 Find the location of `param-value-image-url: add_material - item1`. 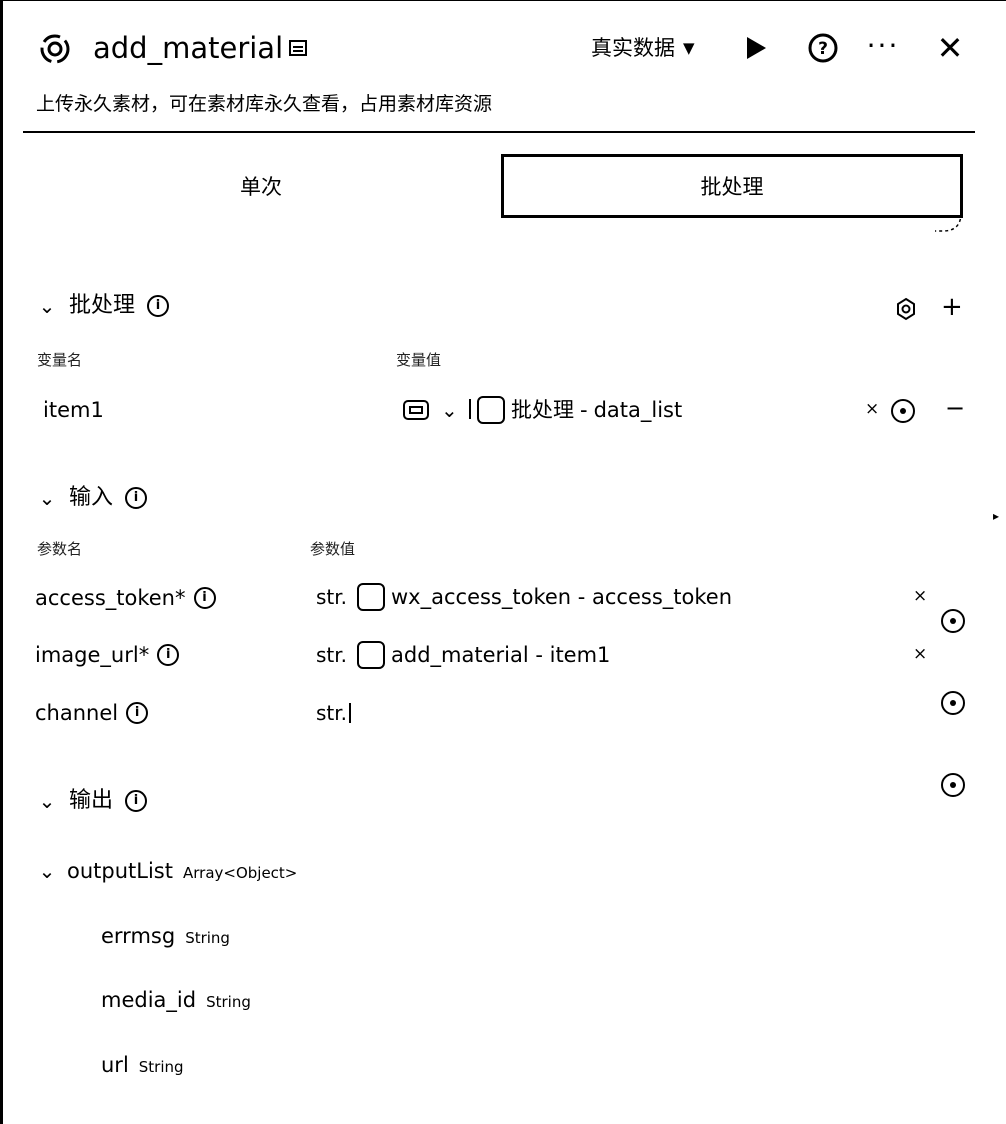

param-value-image-url: add_material - item1 is located at coordinates (483, 655).